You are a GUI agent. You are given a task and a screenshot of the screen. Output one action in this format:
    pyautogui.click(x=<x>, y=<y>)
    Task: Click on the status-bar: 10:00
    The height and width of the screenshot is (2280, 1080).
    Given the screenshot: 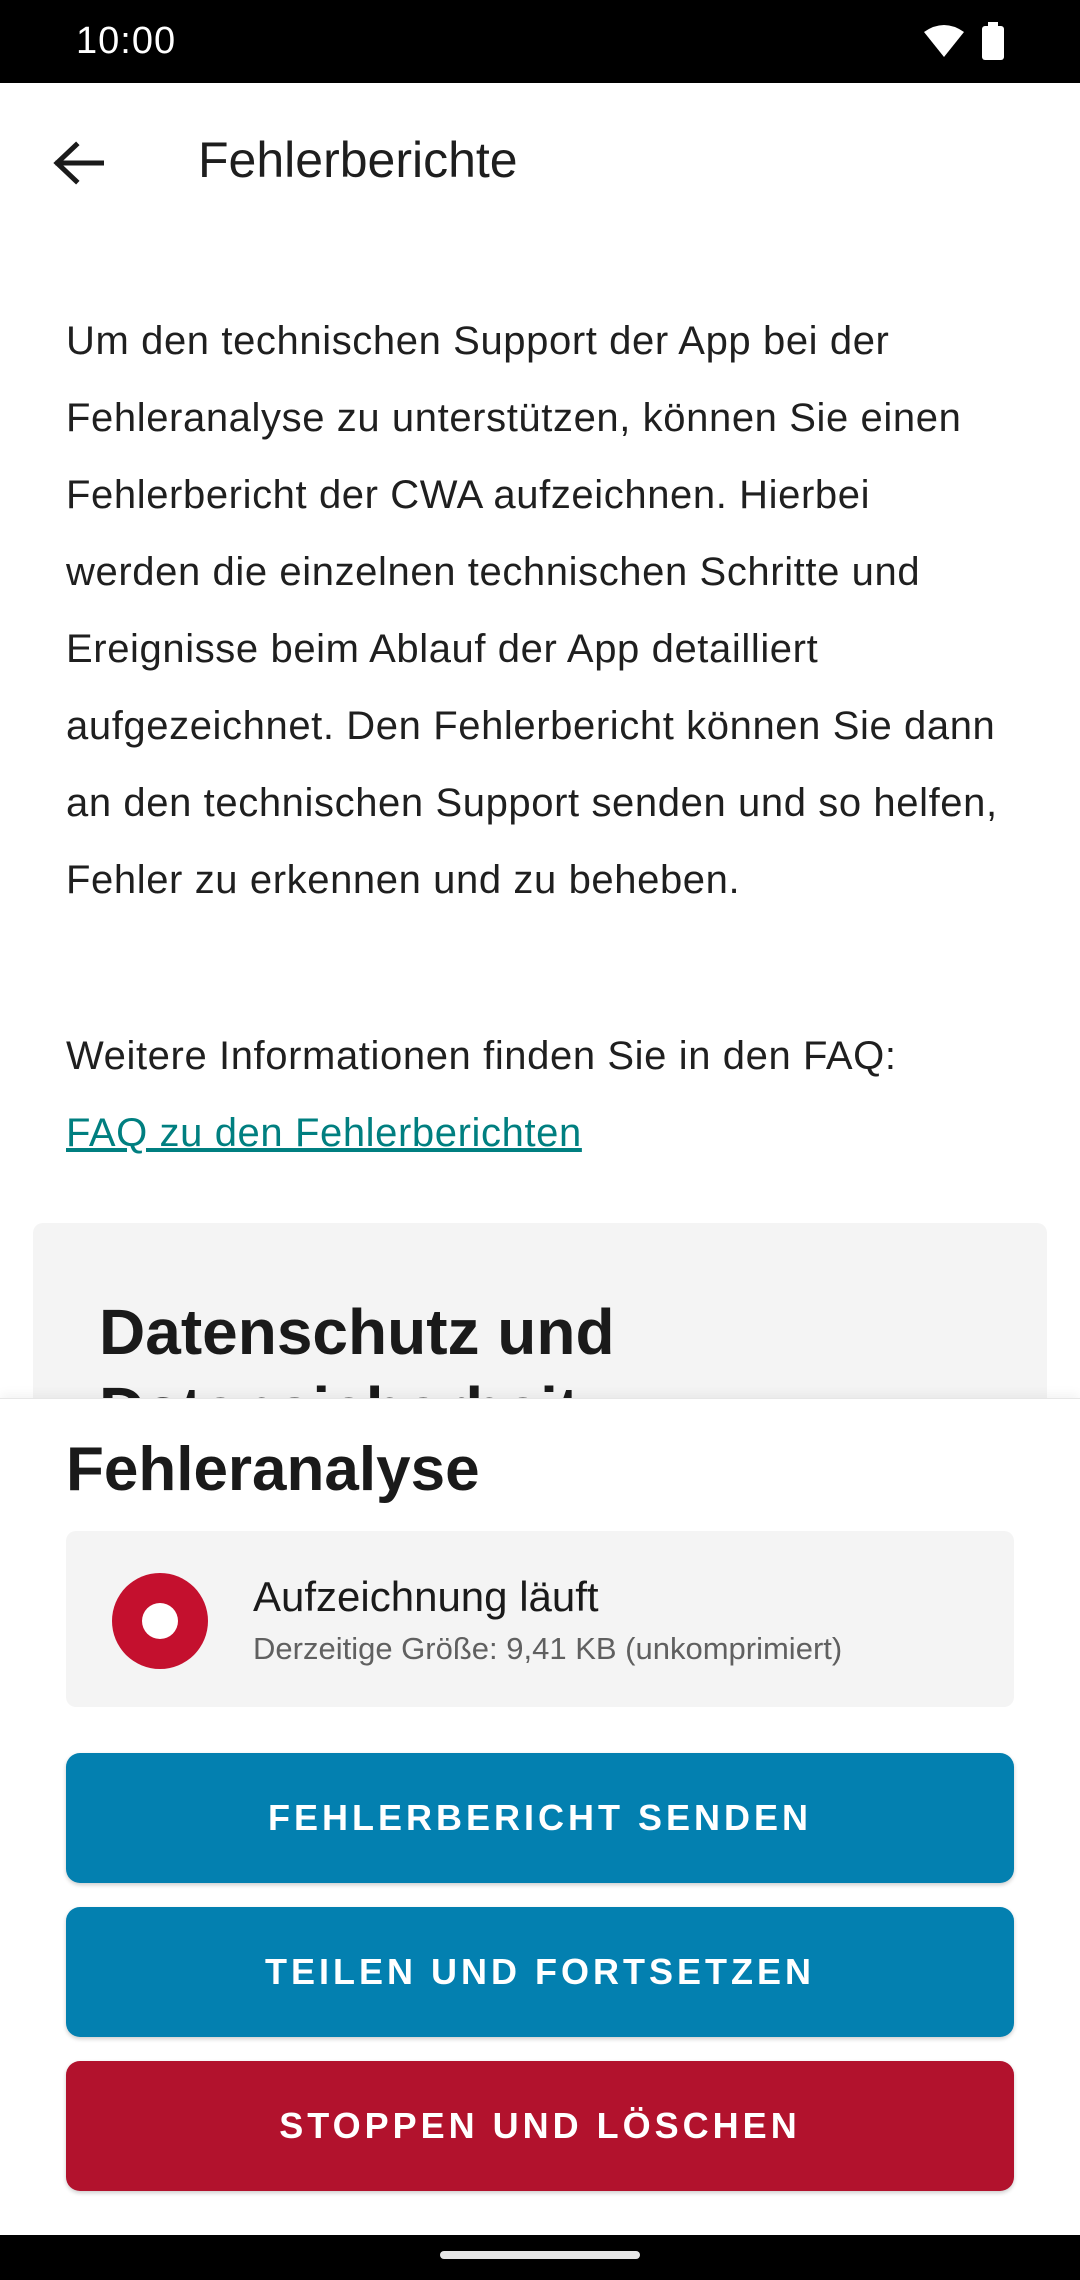 What is the action you would take?
    pyautogui.click(x=540, y=41)
    